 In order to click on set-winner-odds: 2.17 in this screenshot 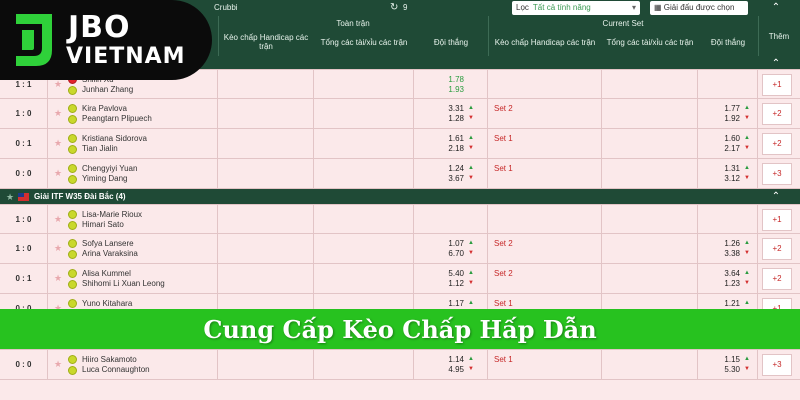, I will do `click(722, 148)`.